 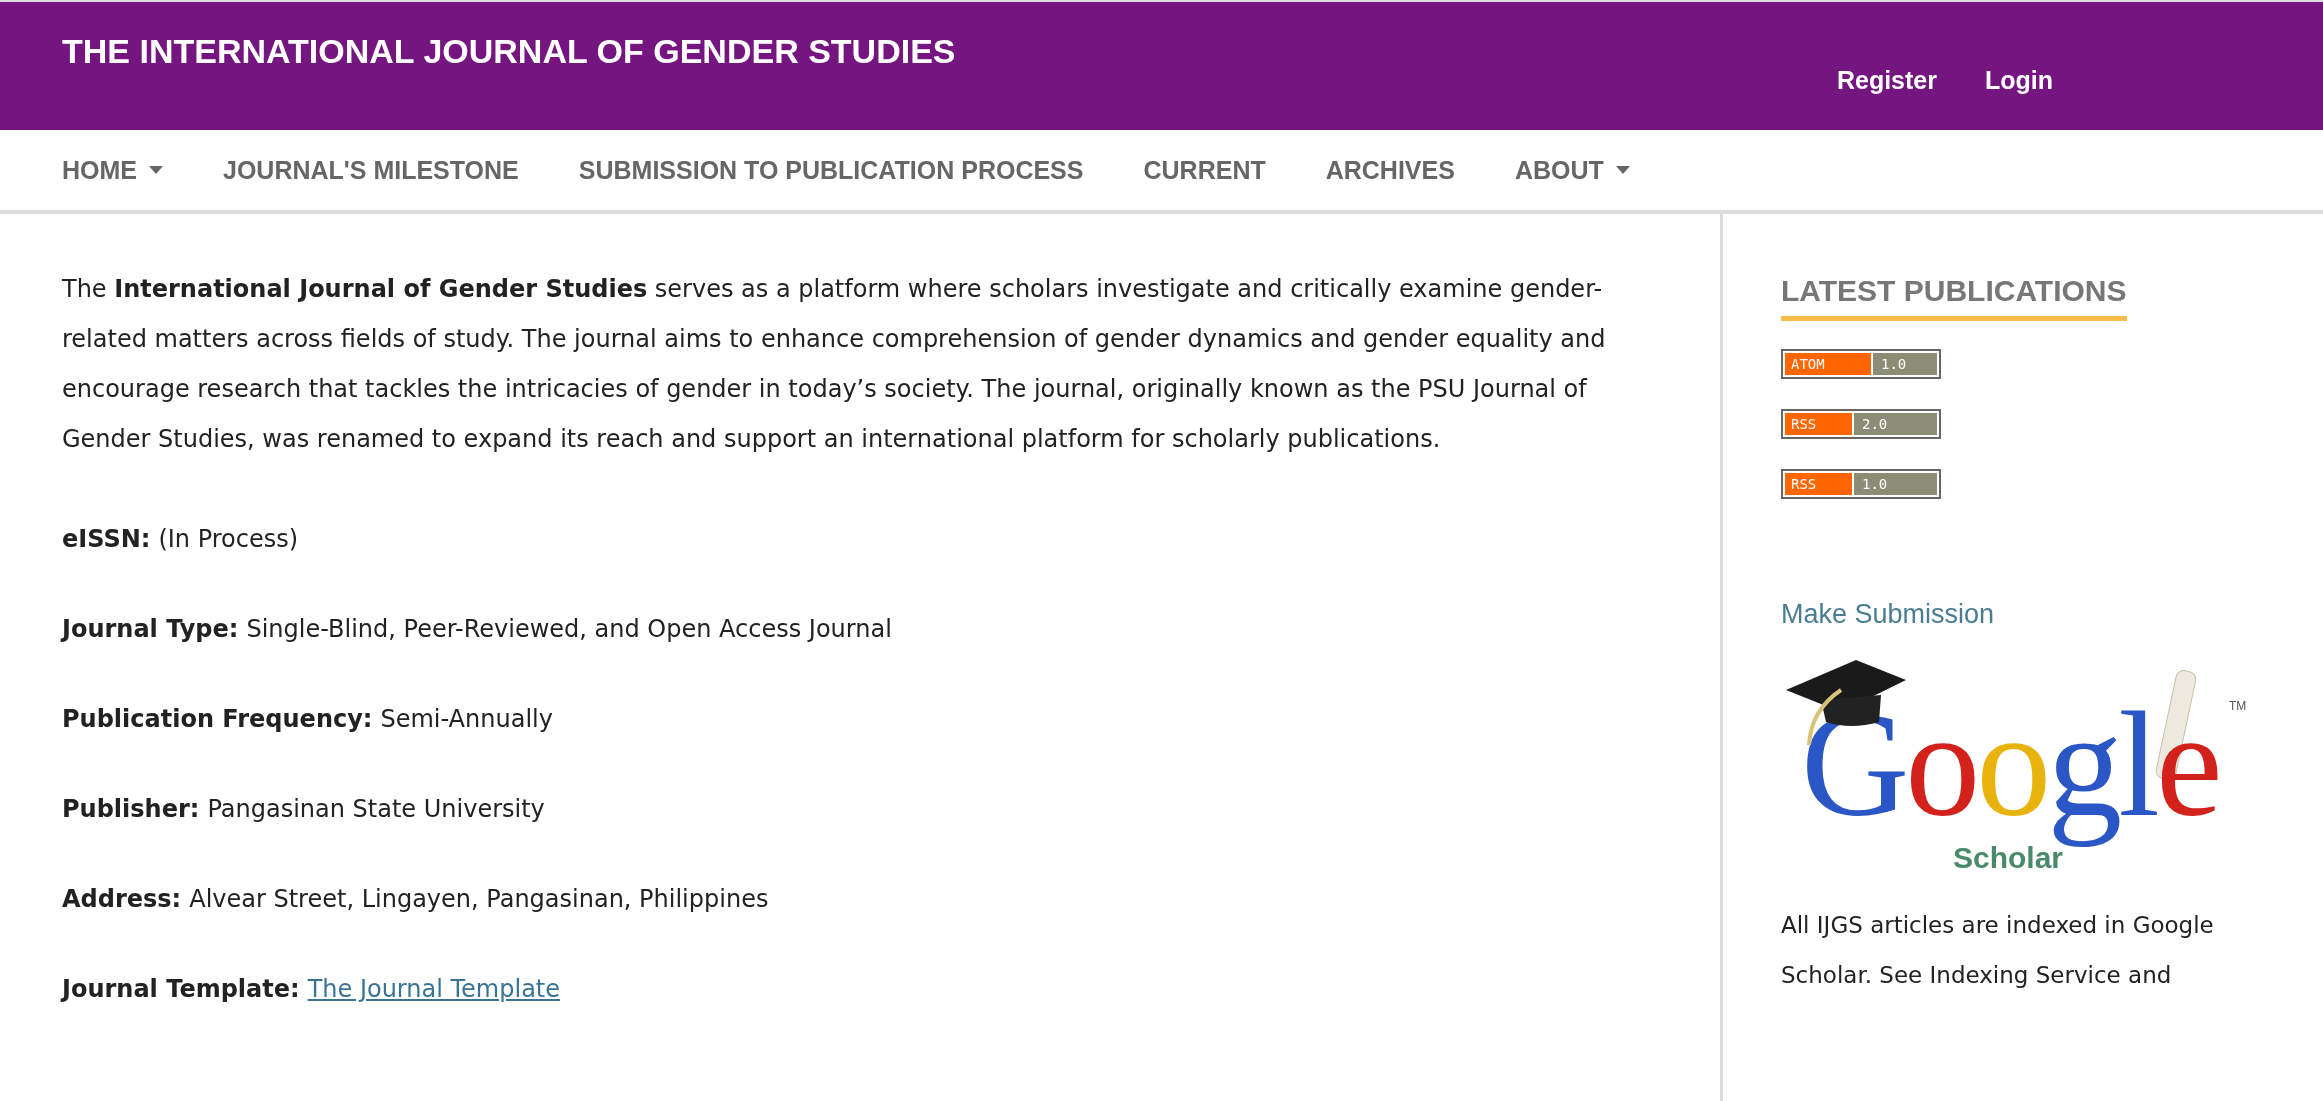 What do you see at coordinates (1954, 297) in the screenshot?
I see `sidebar-heading: LATEST PUBLICATIONS` at bounding box center [1954, 297].